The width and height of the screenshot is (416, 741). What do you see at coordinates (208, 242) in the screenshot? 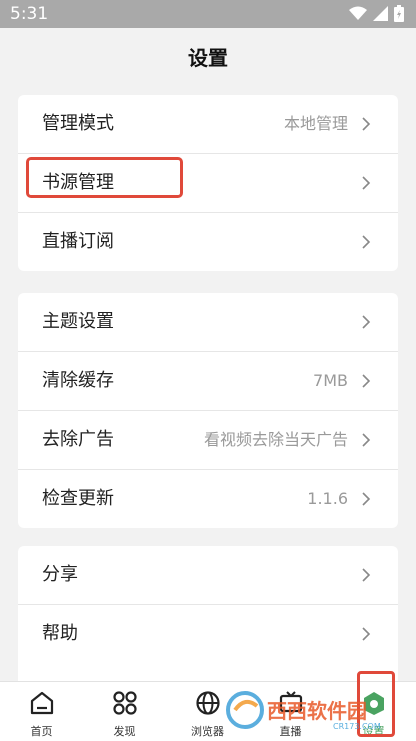
I see `row-live-subscribe: 直播订阅` at bounding box center [208, 242].